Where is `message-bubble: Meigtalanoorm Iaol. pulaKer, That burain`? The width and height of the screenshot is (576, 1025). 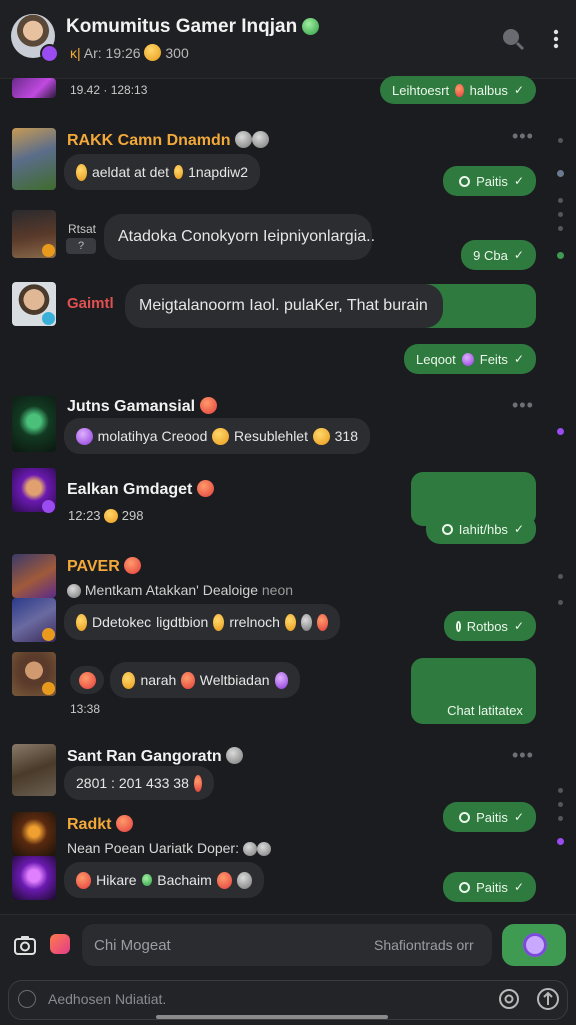
message-bubble: Meigtalanoorm Iaol. pulaKer, That burain is located at coordinates (284, 306).